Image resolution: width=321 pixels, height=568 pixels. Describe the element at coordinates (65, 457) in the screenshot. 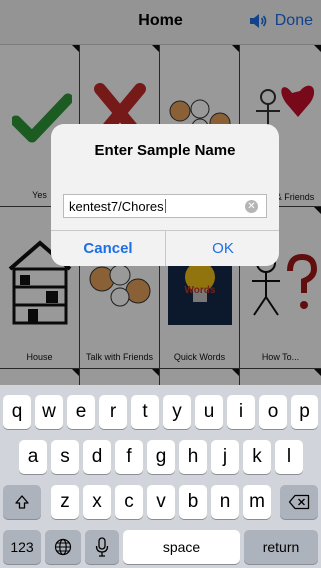

I see `key-s: s` at that location.